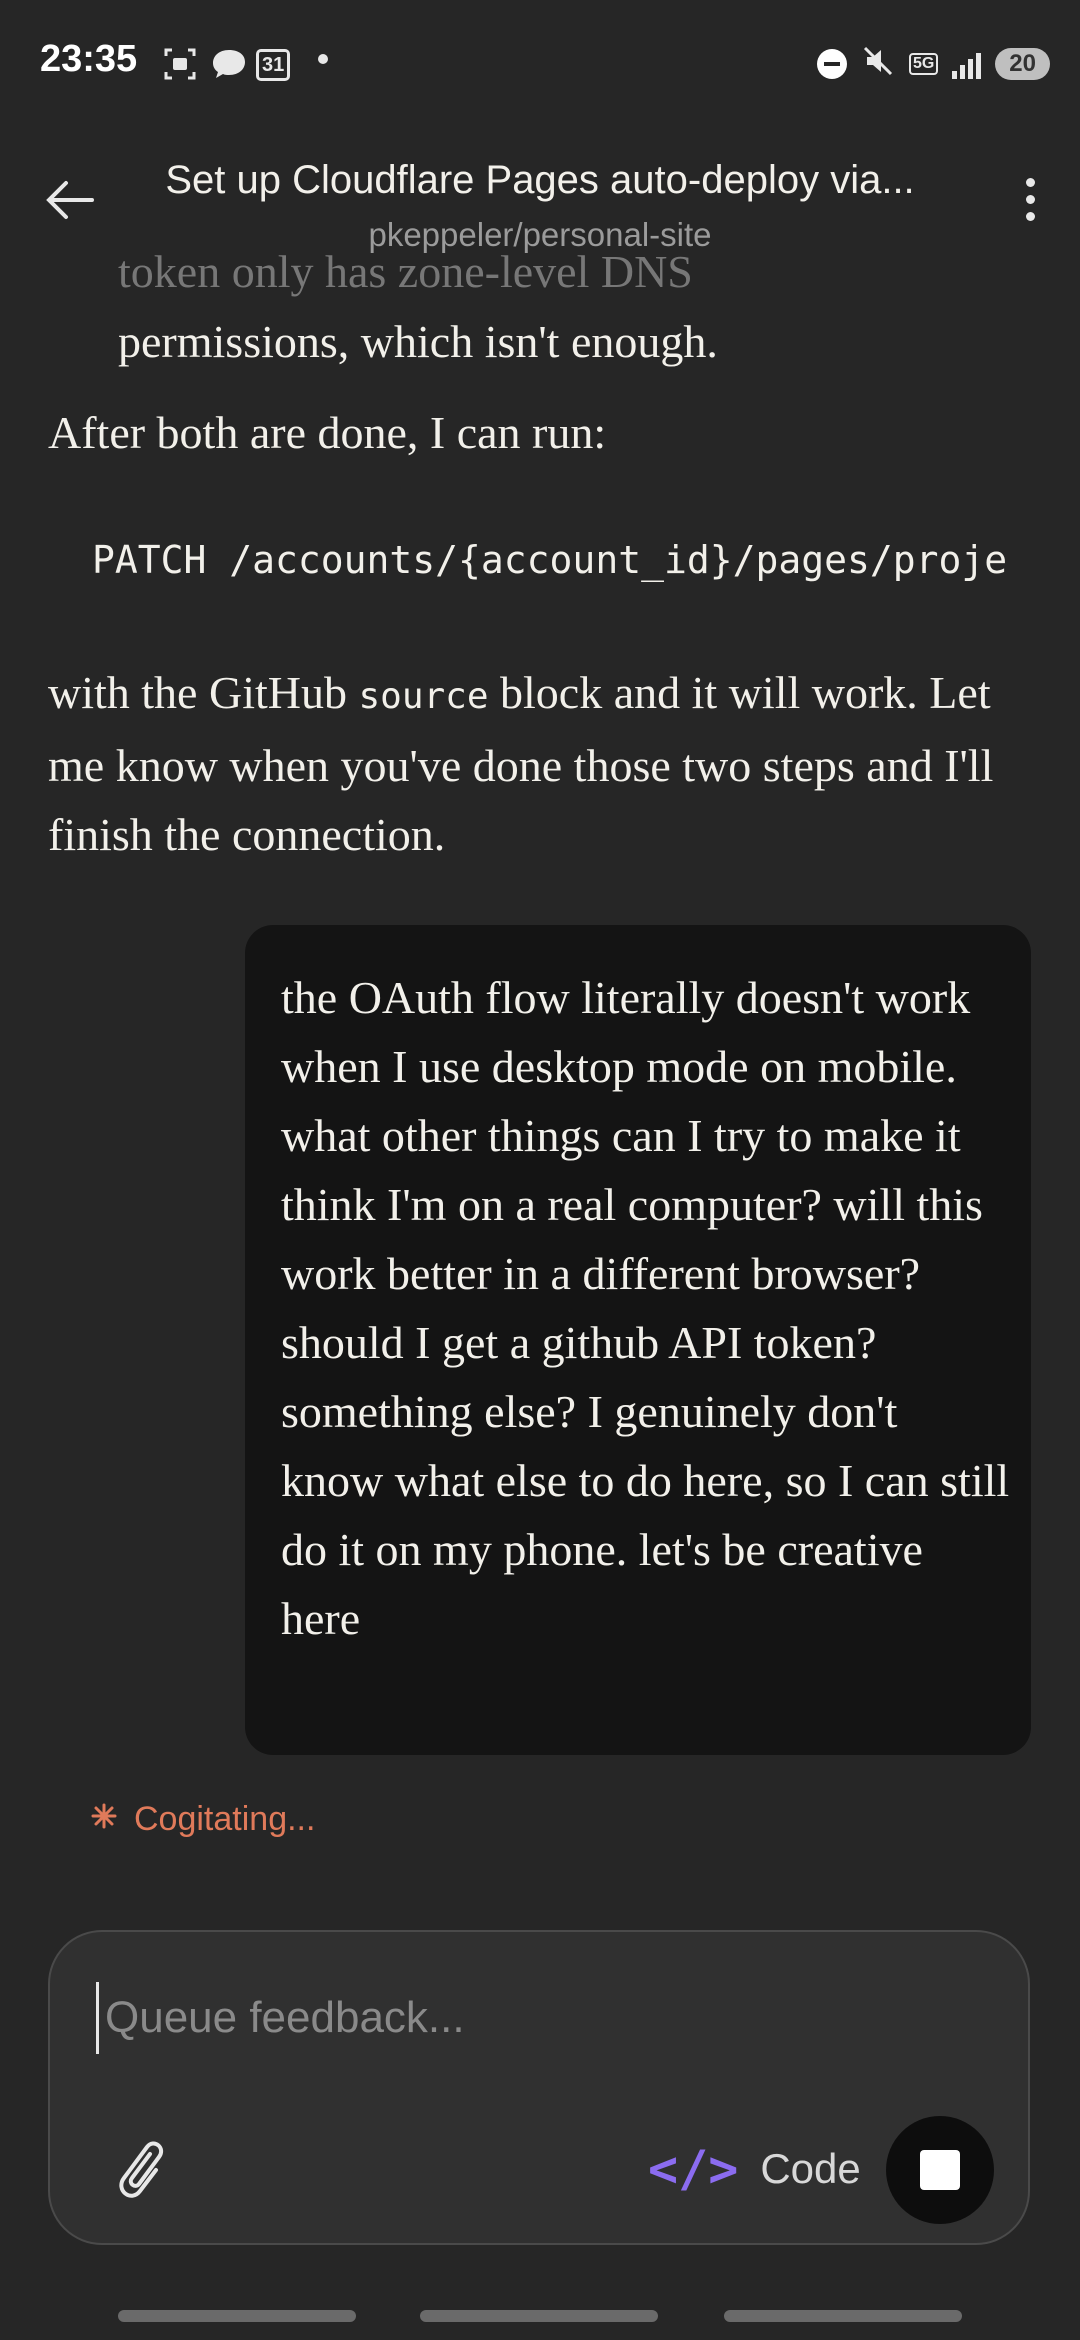 This screenshot has height=2340, width=1080. Describe the element at coordinates (693, 2169) in the screenshot. I see `code-brackets-icon: </>` at that location.